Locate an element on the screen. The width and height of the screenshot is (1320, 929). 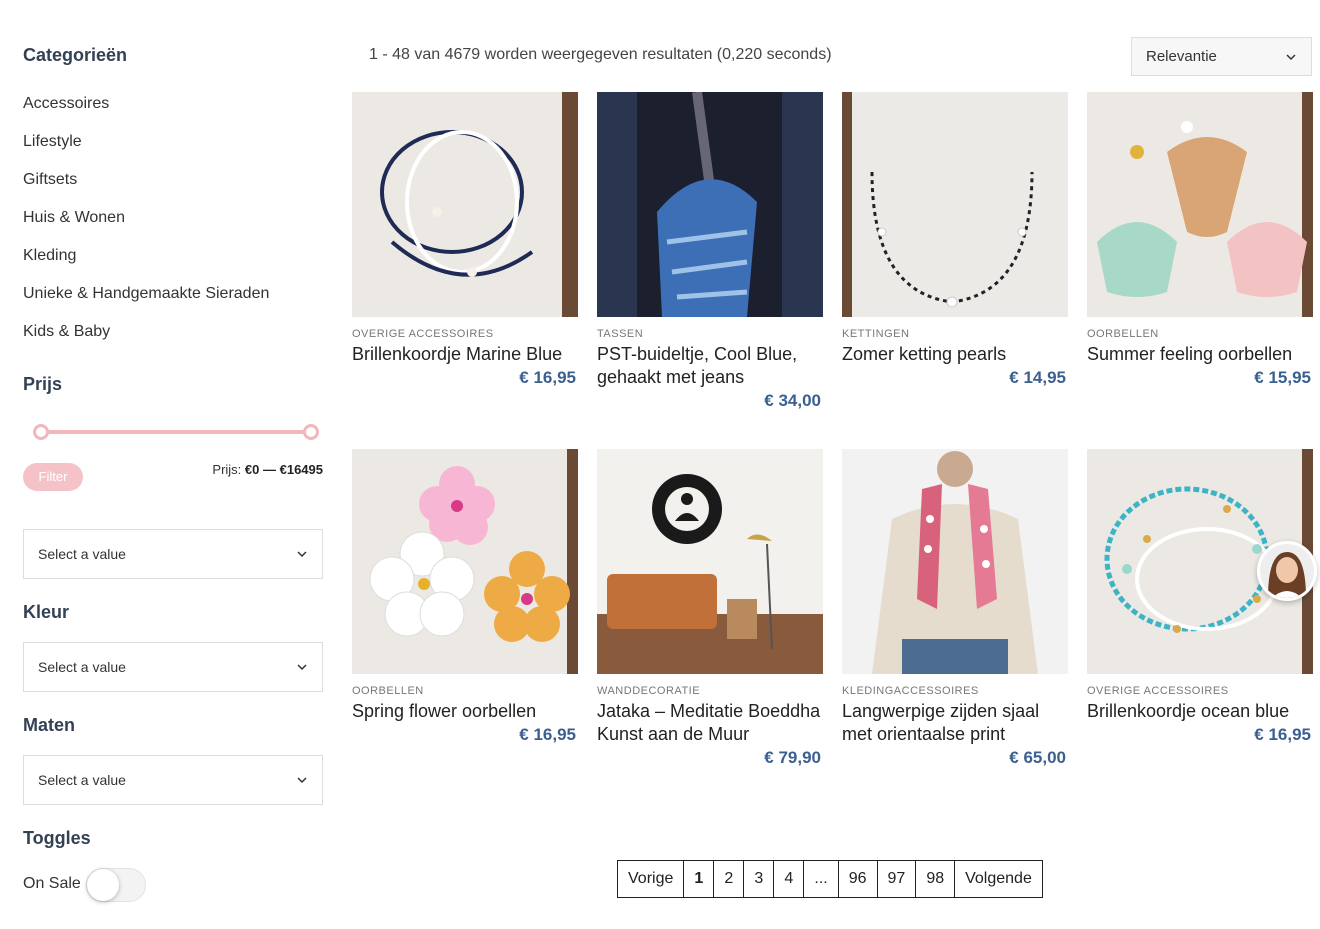
attribute-select-1: Select a value is located at coordinates (173, 554).